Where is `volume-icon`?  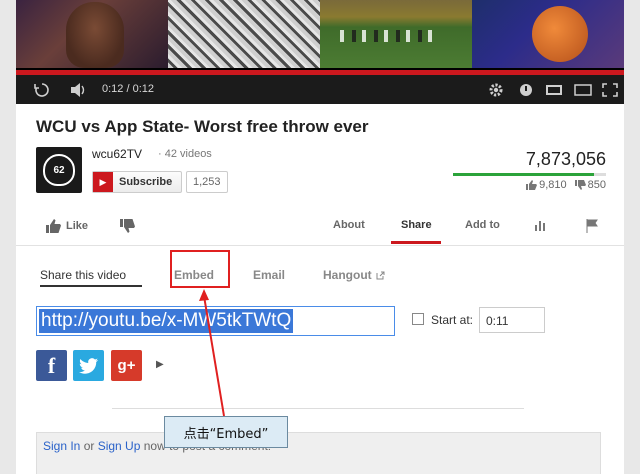
volume-icon is located at coordinates (79, 89).